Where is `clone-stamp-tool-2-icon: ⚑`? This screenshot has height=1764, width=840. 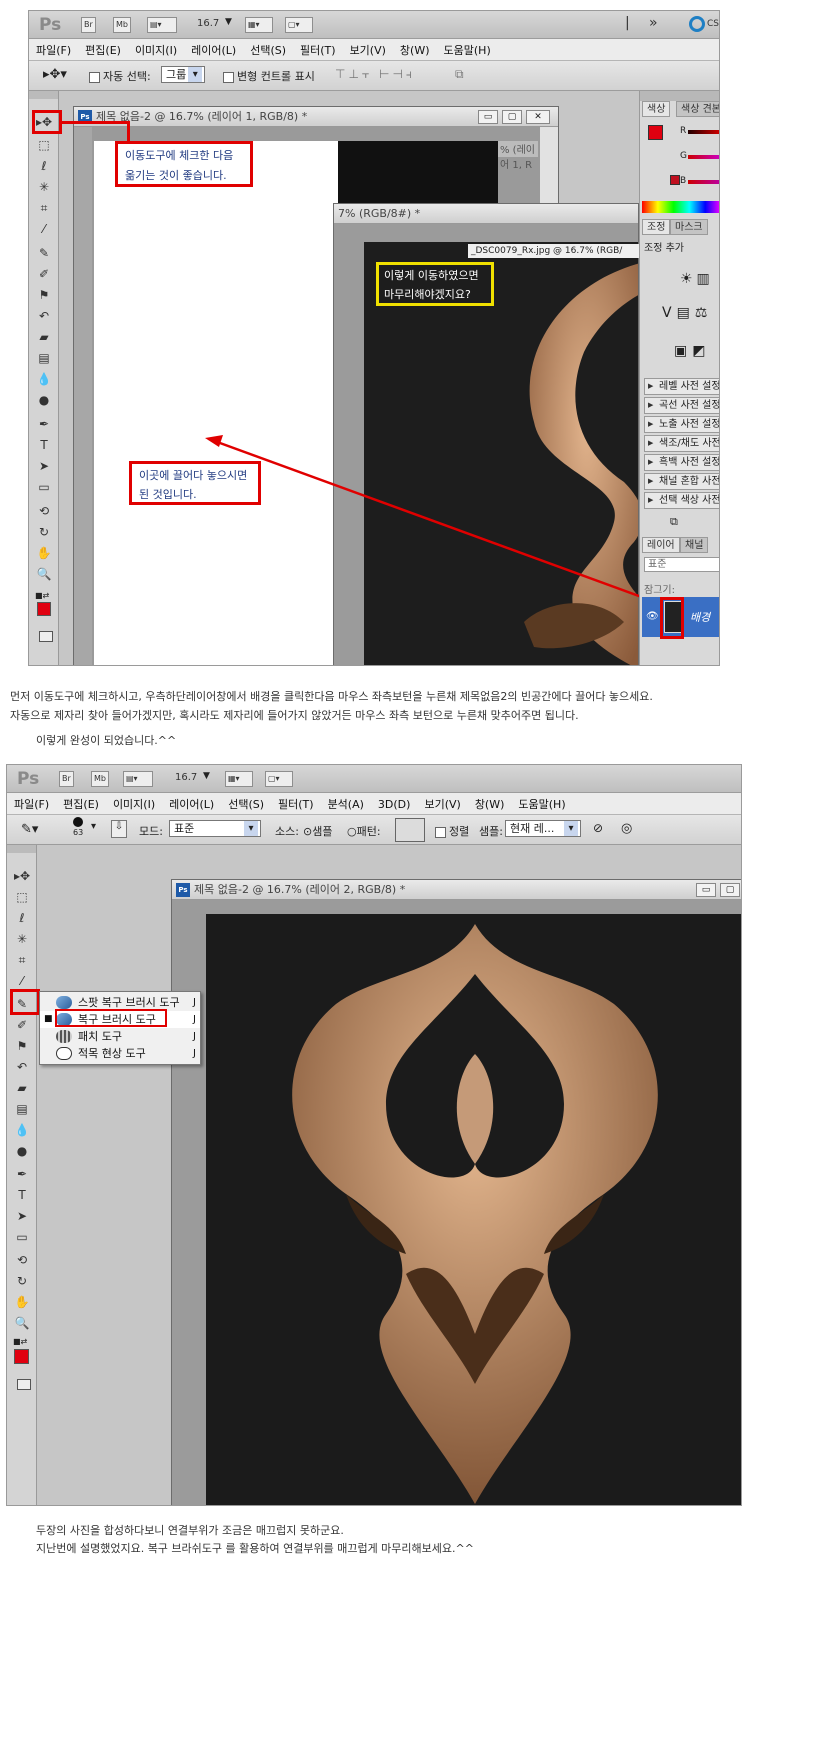
clone-stamp-tool-2-icon: ⚑ is located at coordinates (22, 1046).